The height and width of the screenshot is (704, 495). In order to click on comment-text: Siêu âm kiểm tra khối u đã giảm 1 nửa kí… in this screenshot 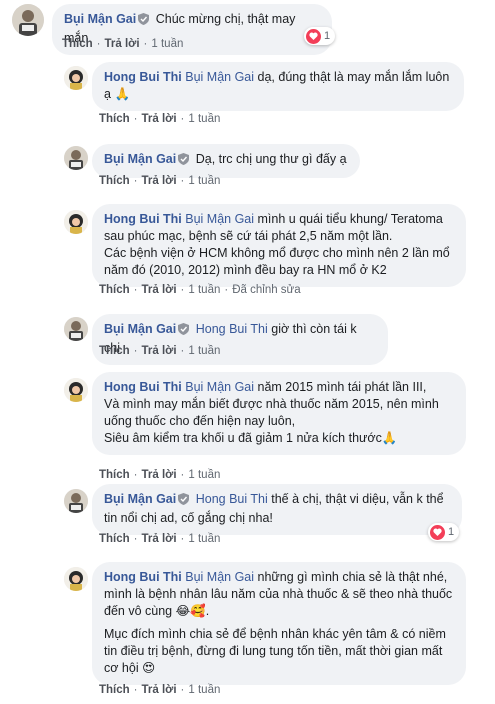, I will do `click(243, 438)`.